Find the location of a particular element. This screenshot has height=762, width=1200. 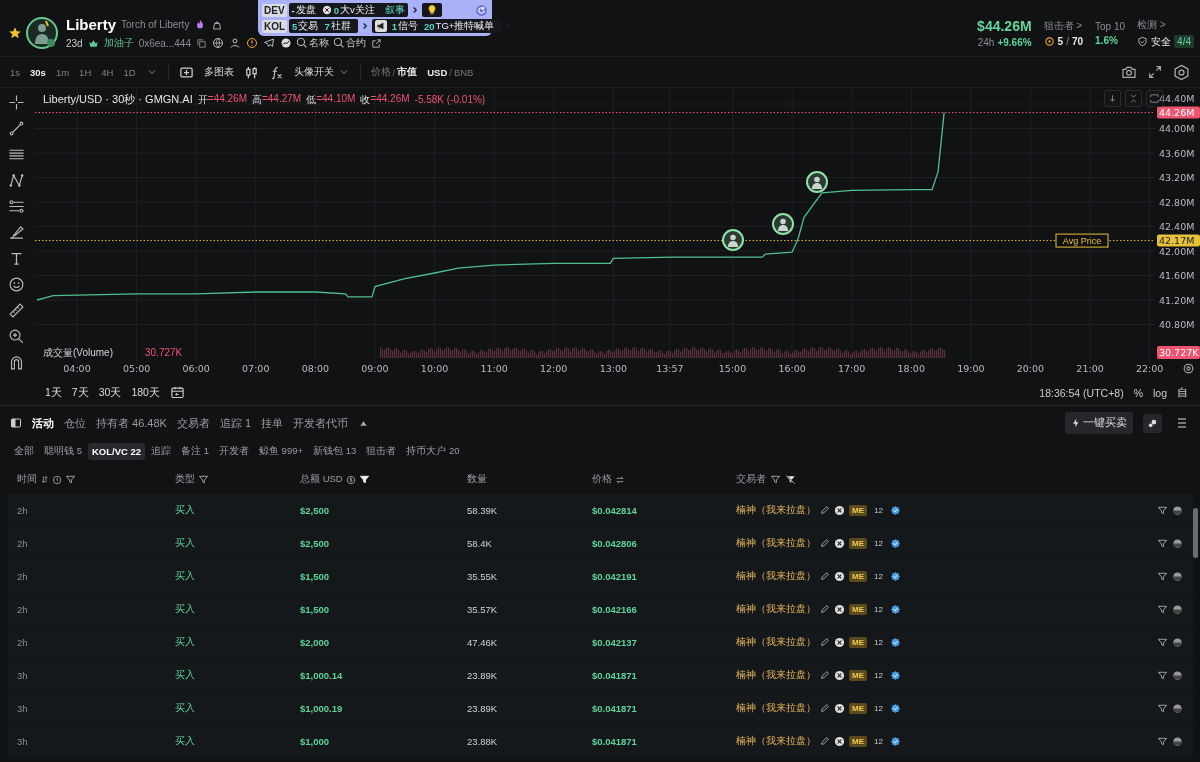

bubbles-button is located at coordinates (1152, 423).